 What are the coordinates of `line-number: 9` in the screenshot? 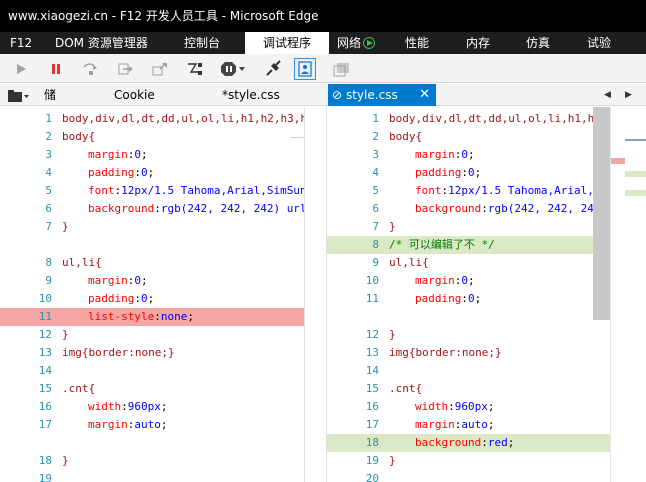 It's located at (26, 281).